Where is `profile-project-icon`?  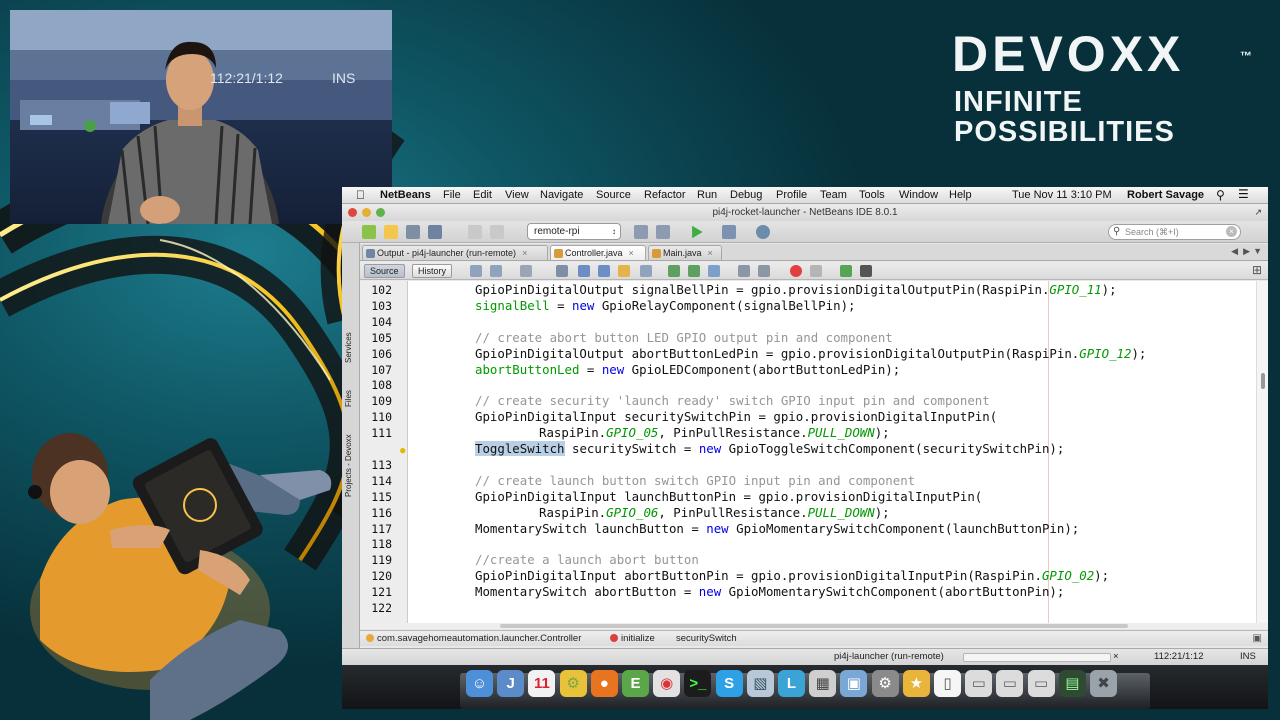 profile-project-icon is located at coordinates (763, 232).